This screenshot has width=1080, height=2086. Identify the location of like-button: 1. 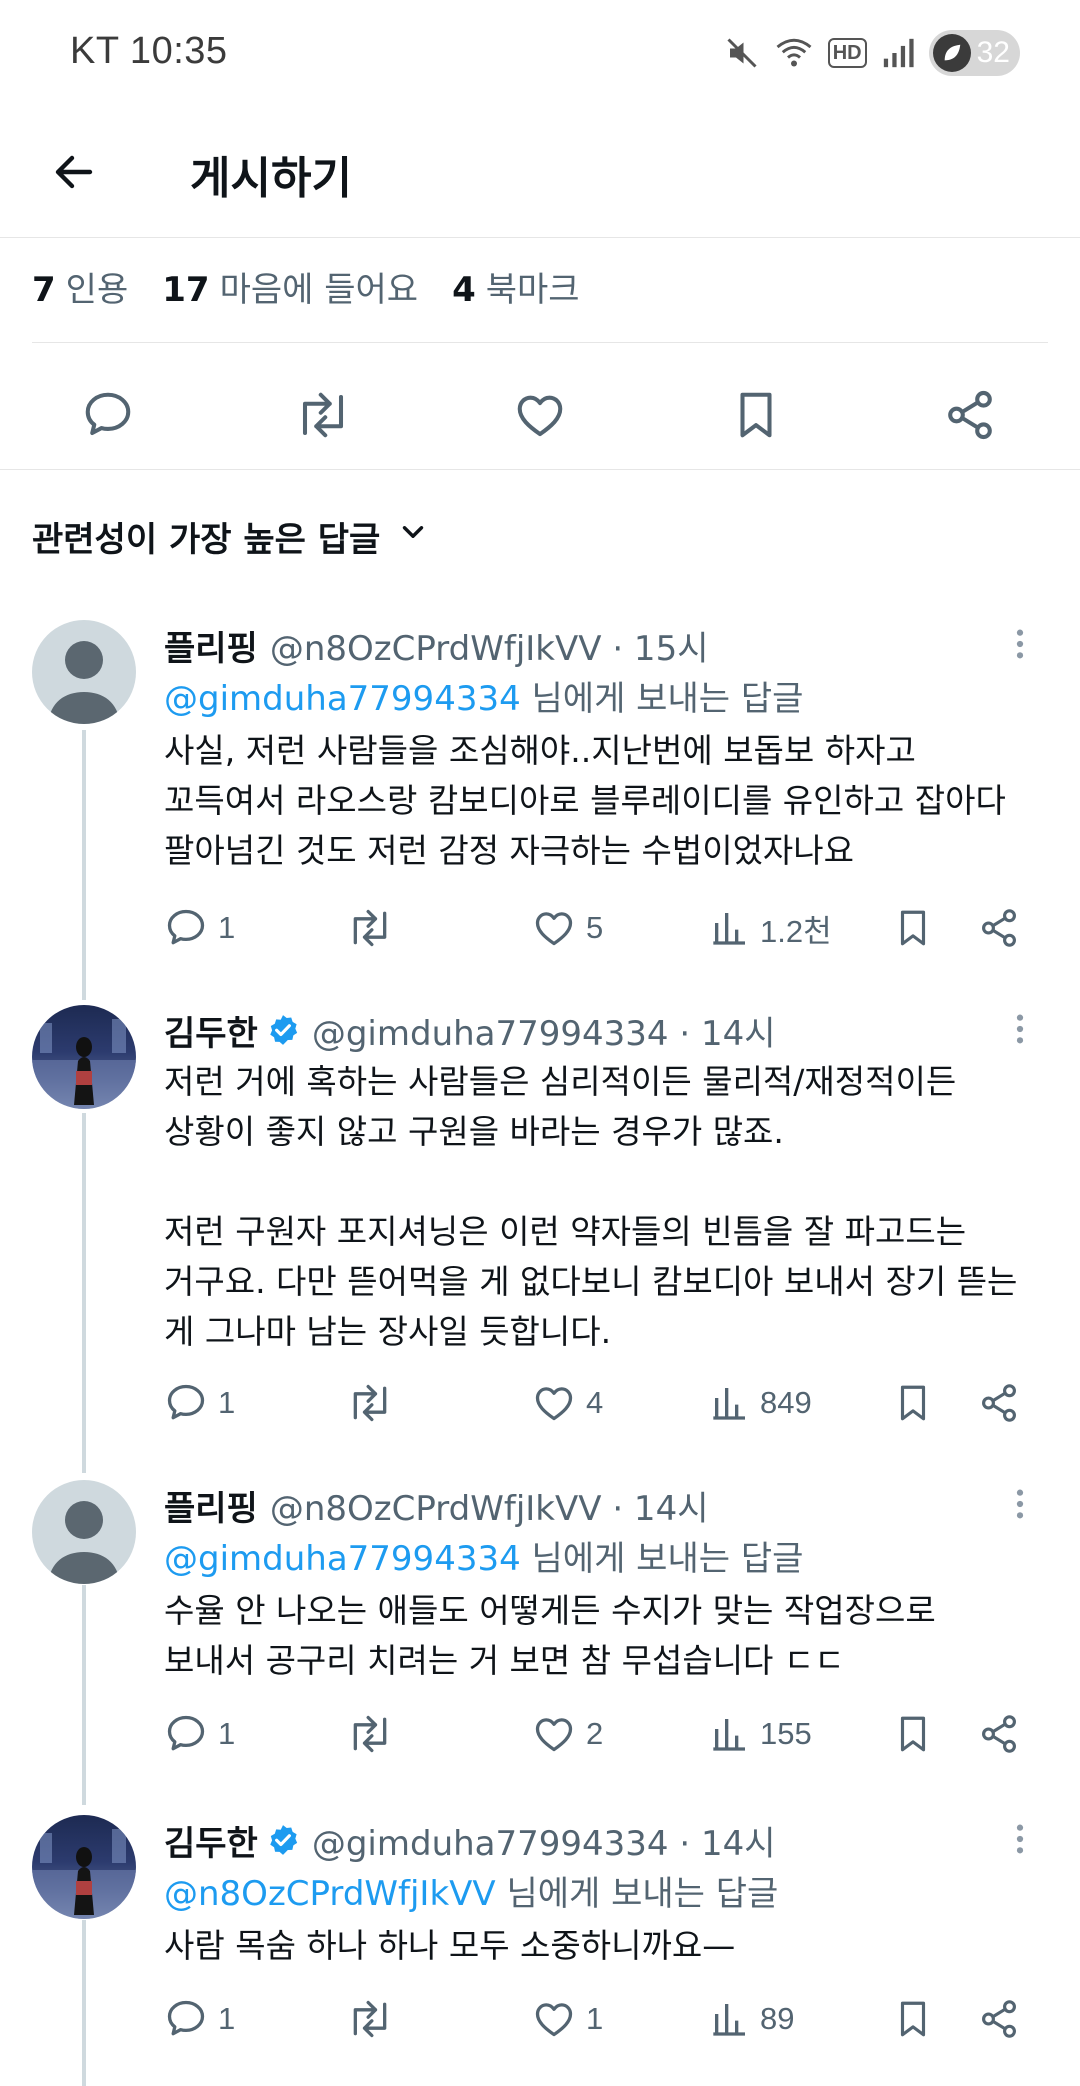
(567, 2019).